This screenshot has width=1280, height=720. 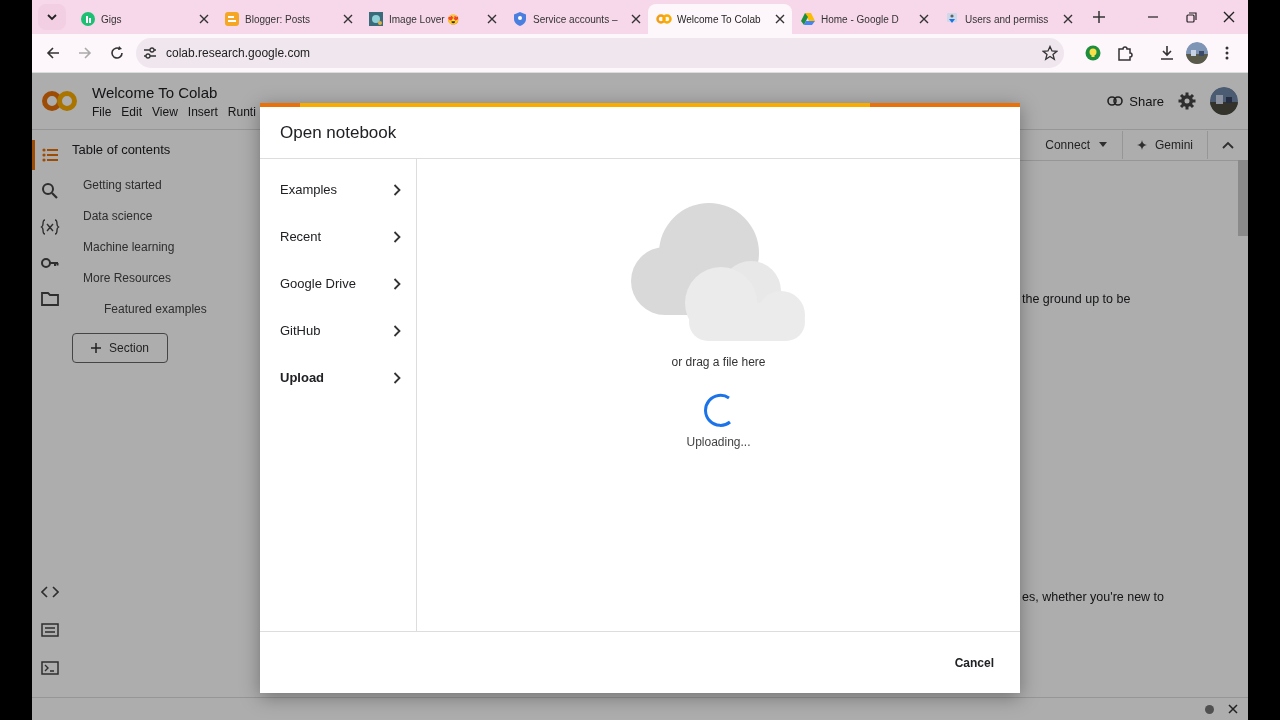 I want to click on download-icon, so click(x=1167, y=53).